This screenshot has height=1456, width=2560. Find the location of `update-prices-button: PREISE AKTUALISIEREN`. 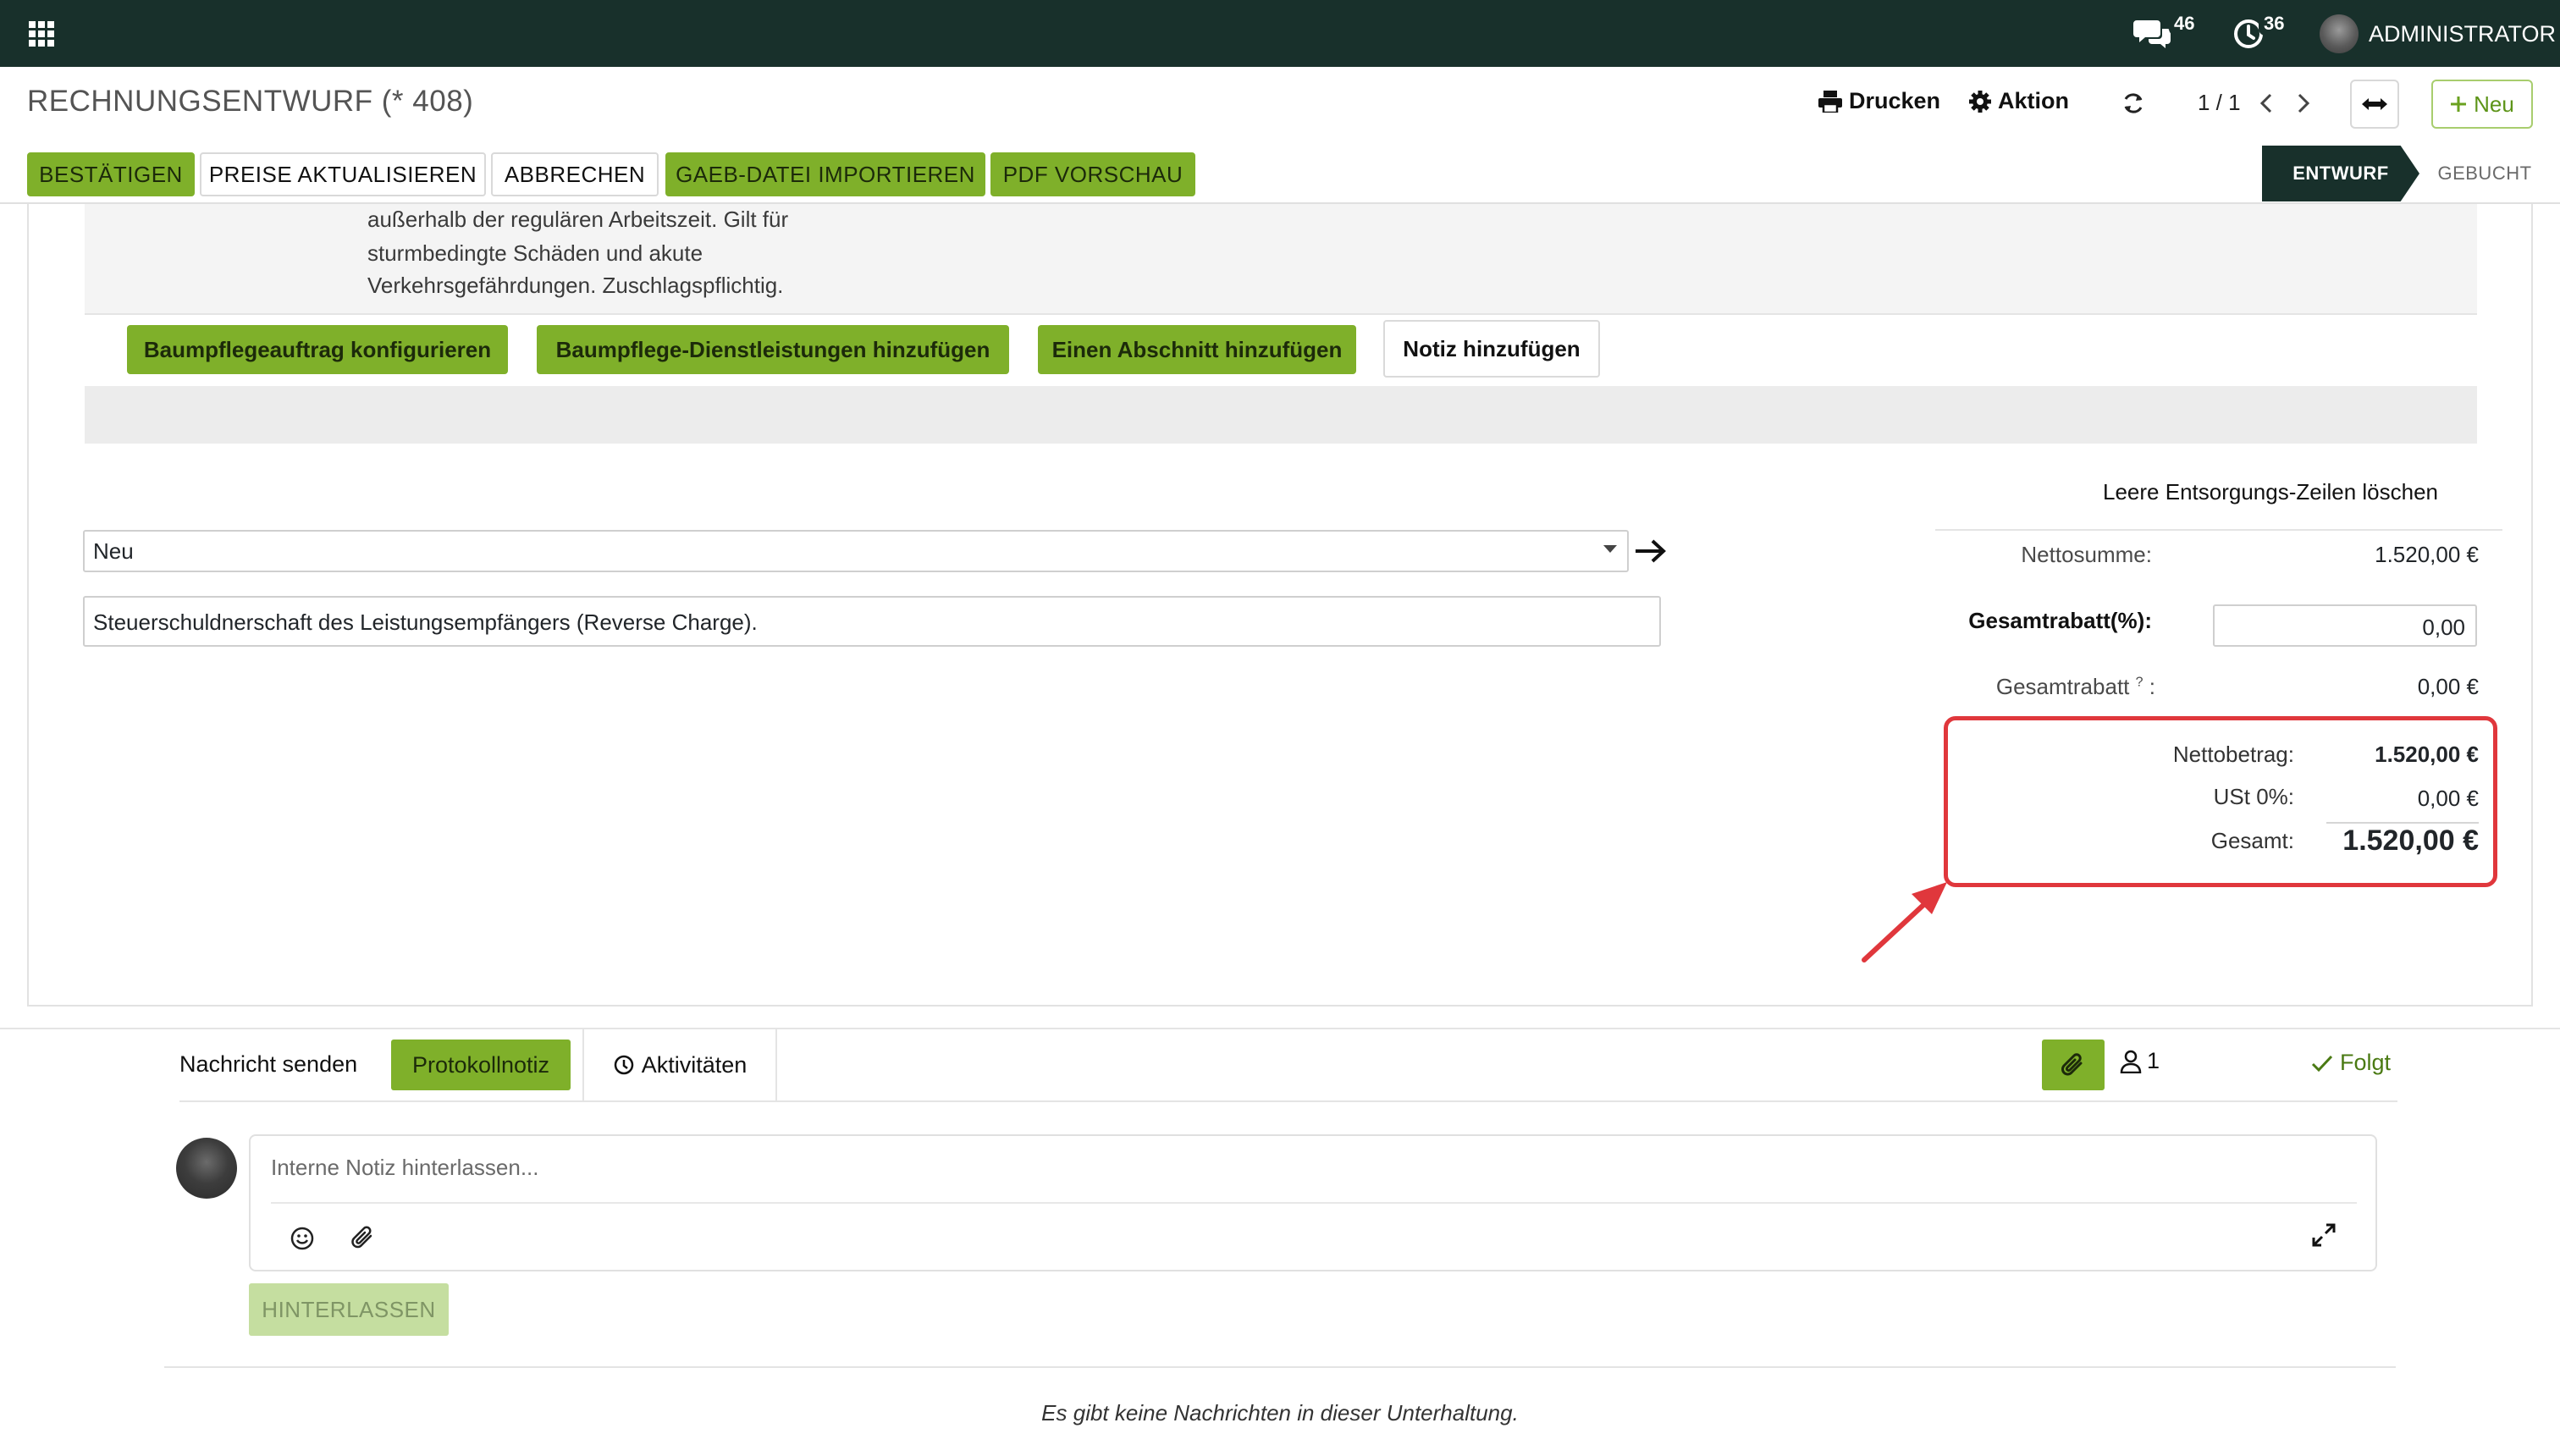

update-prices-button: PREISE AKTUALISIEREN is located at coordinates (343, 174).